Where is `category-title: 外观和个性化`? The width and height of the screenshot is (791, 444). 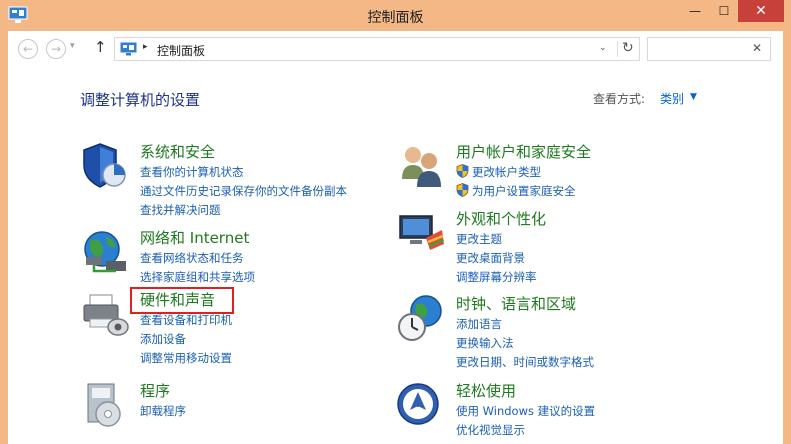 category-title: 外观和个性化 is located at coordinates (501, 218).